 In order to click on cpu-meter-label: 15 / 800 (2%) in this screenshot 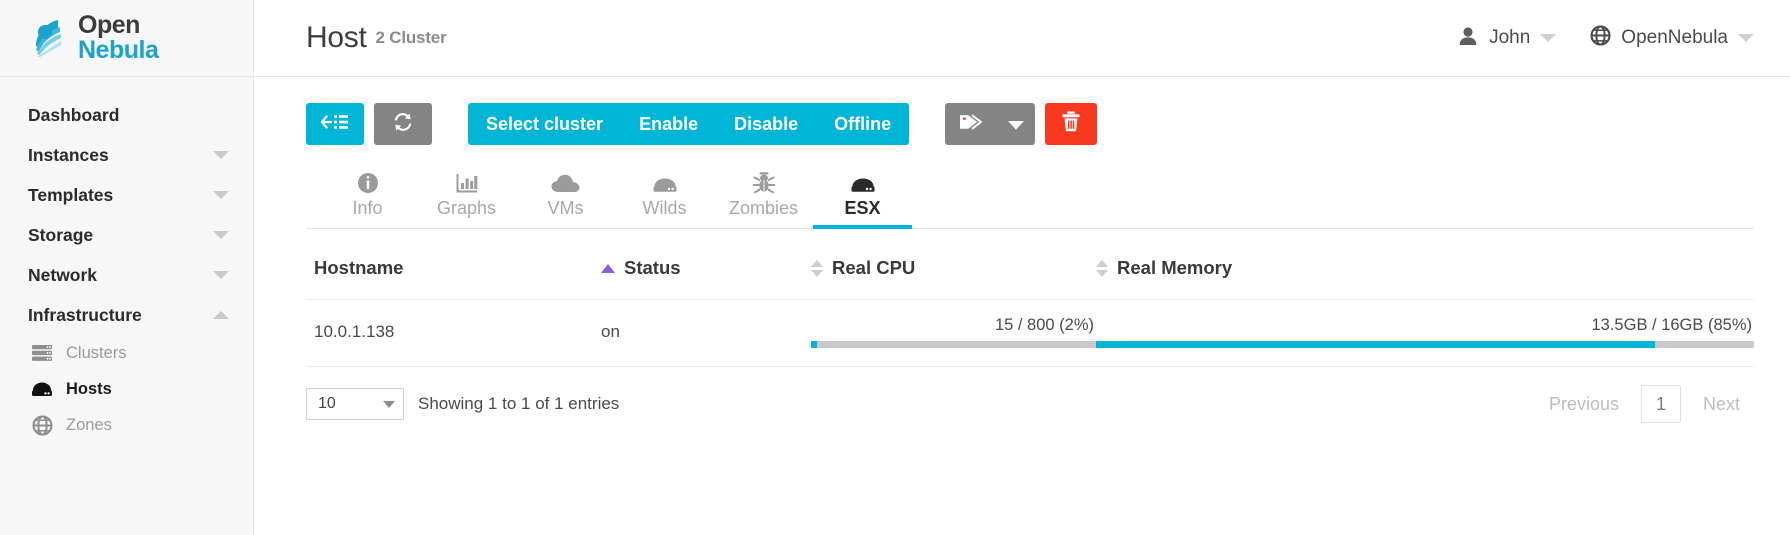, I will do `click(1044, 325)`.